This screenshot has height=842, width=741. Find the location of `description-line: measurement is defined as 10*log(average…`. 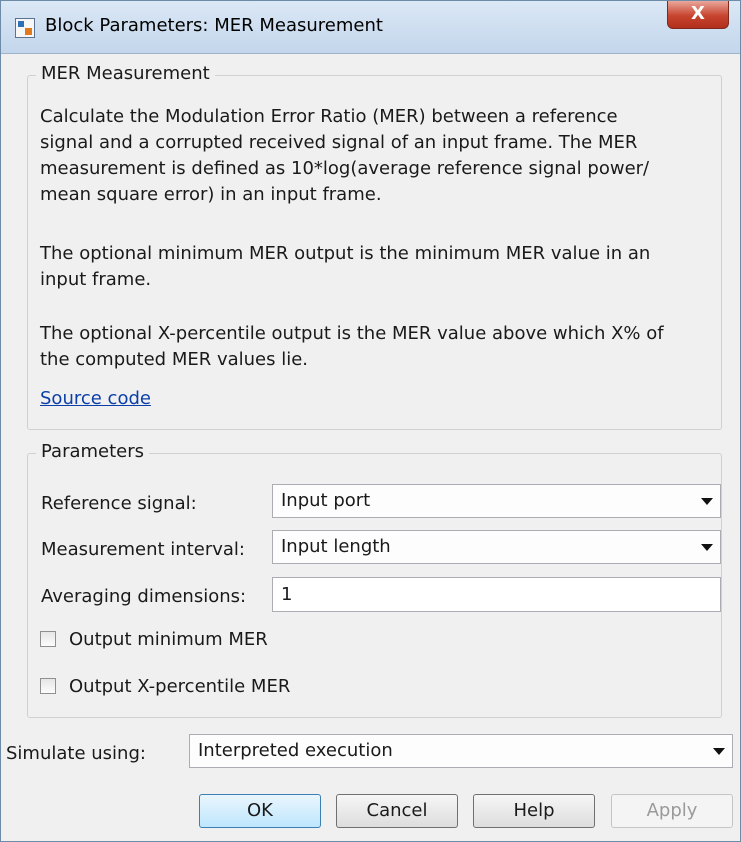

description-line: measurement is defined as 10*log(average… is located at coordinates (345, 168).